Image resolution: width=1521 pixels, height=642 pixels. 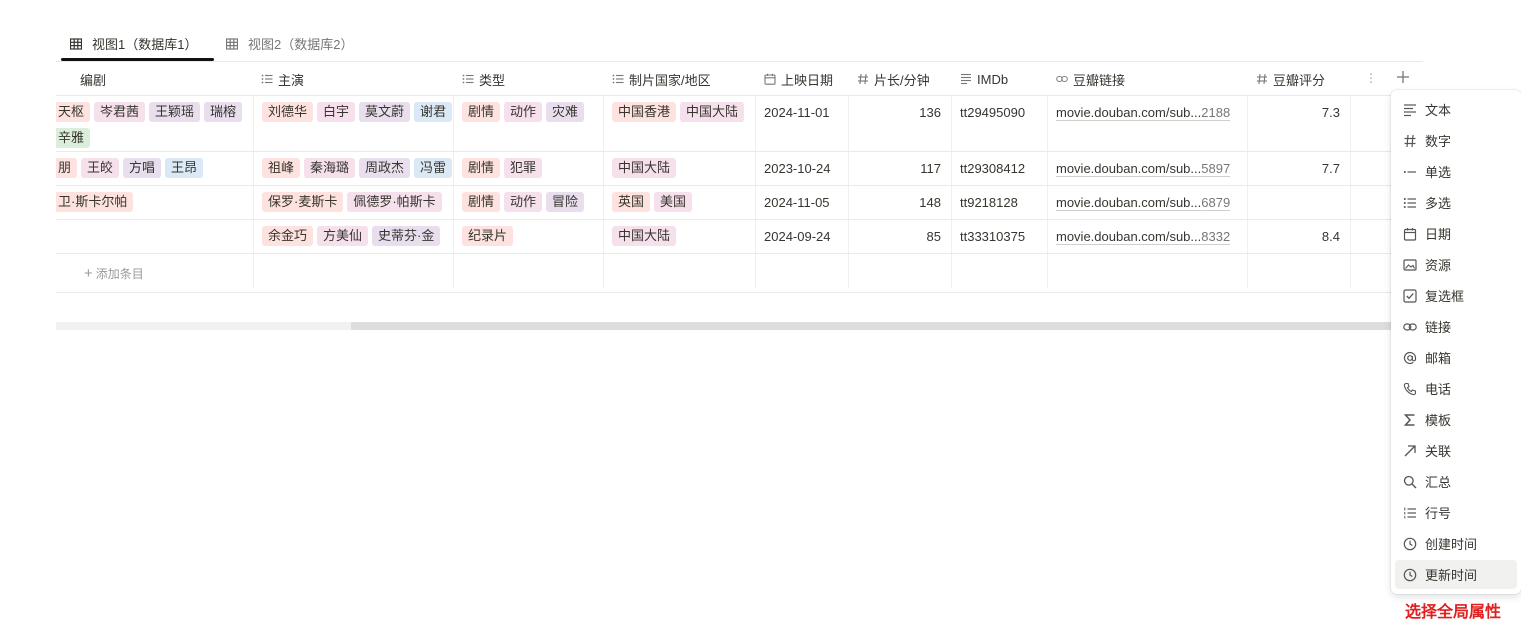 What do you see at coordinates (154, 168) in the screenshot?
I see `writers-cell: 朋 王皎 方唱 王昂` at bounding box center [154, 168].